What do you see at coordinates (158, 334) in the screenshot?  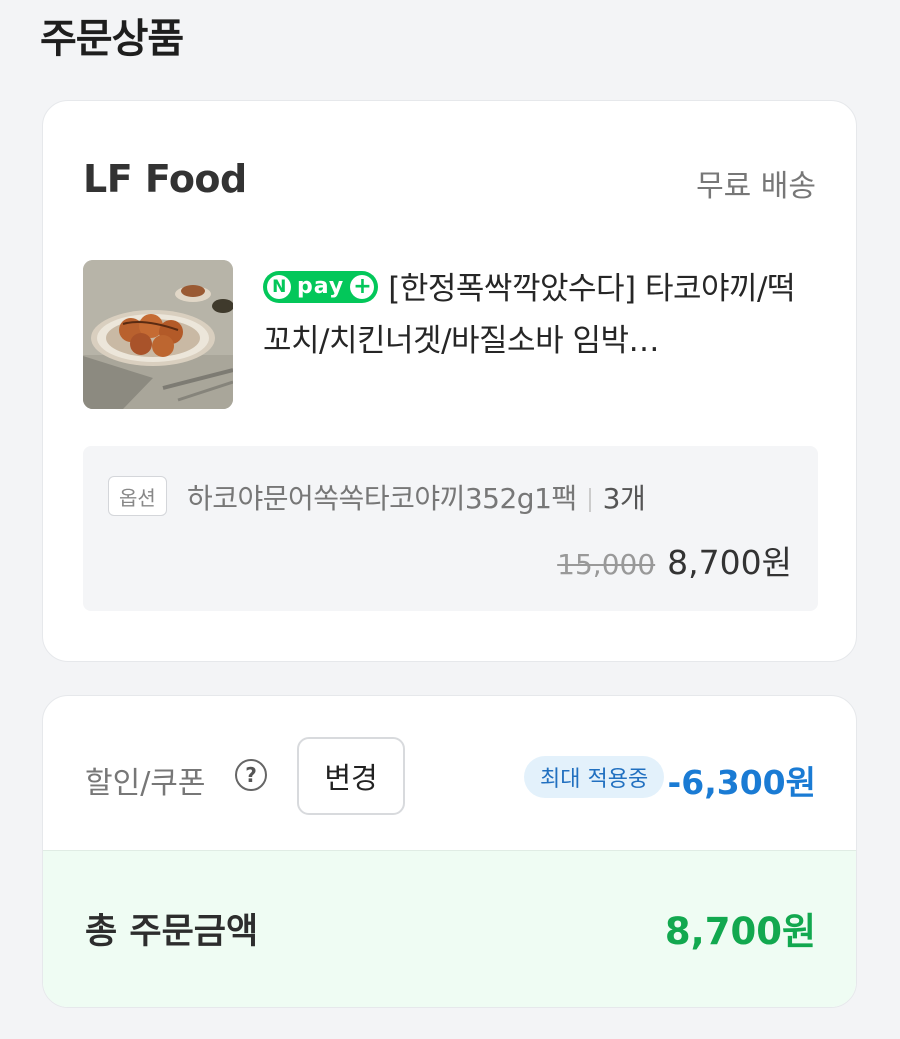 I see `product-thumbnail` at bounding box center [158, 334].